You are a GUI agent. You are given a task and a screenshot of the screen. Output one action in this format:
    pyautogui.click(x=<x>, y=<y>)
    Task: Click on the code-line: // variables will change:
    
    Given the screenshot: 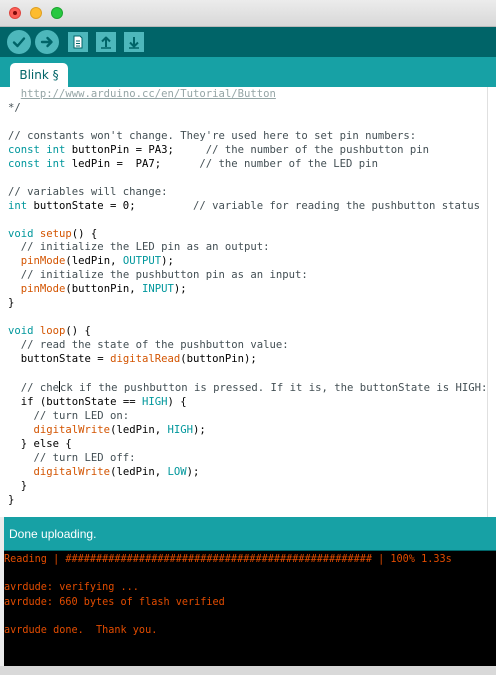 What is the action you would take?
    pyautogui.click(x=87, y=192)
    